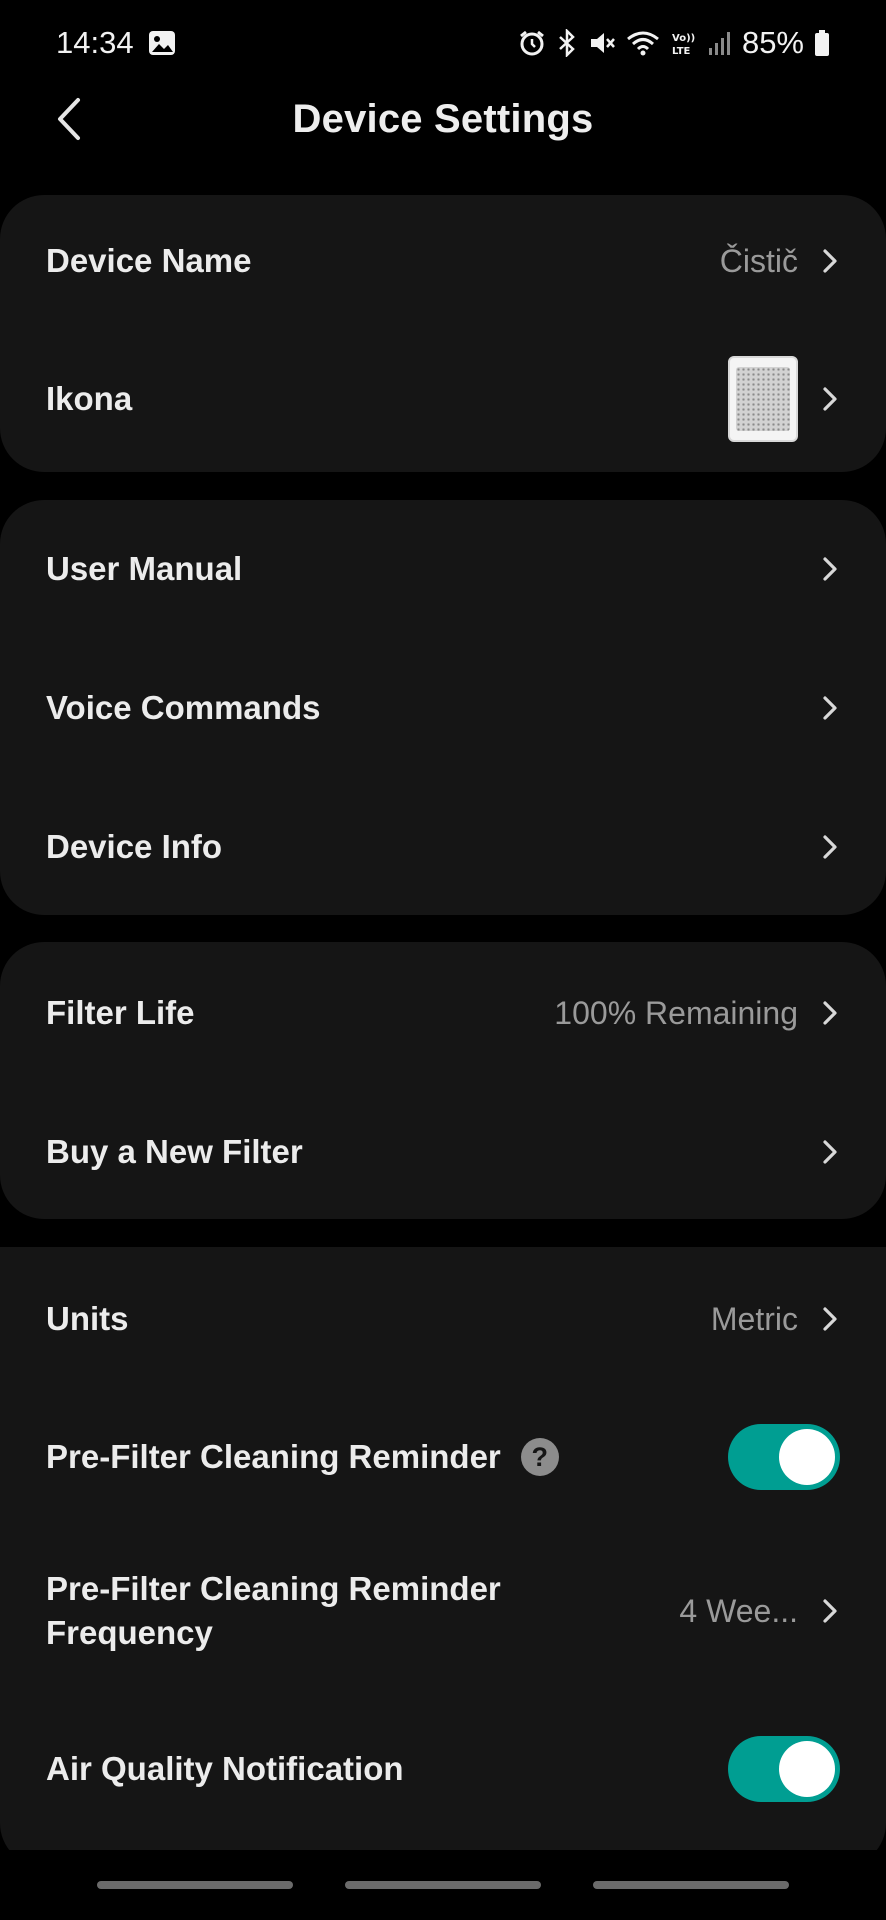  I want to click on units-label: Units, so click(87, 1318).